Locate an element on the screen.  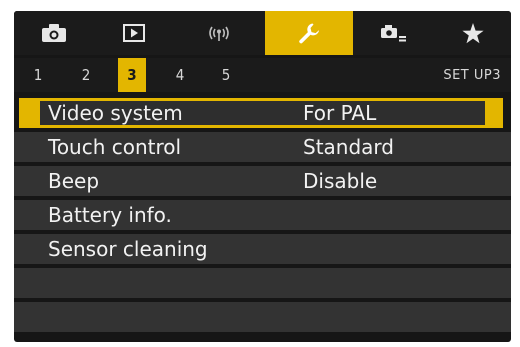
menu-item-video-system: Video system For PAL is located at coordinates (262, 113).